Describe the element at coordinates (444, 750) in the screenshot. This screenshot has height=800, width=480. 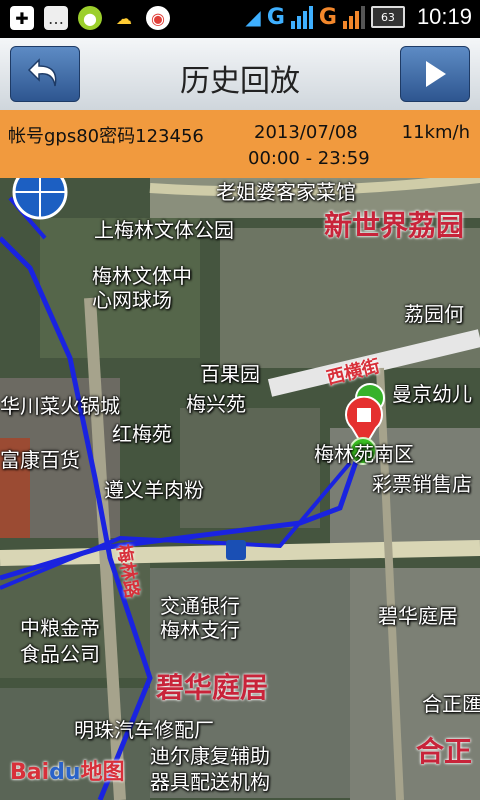
I see `area-label: 合正` at that location.